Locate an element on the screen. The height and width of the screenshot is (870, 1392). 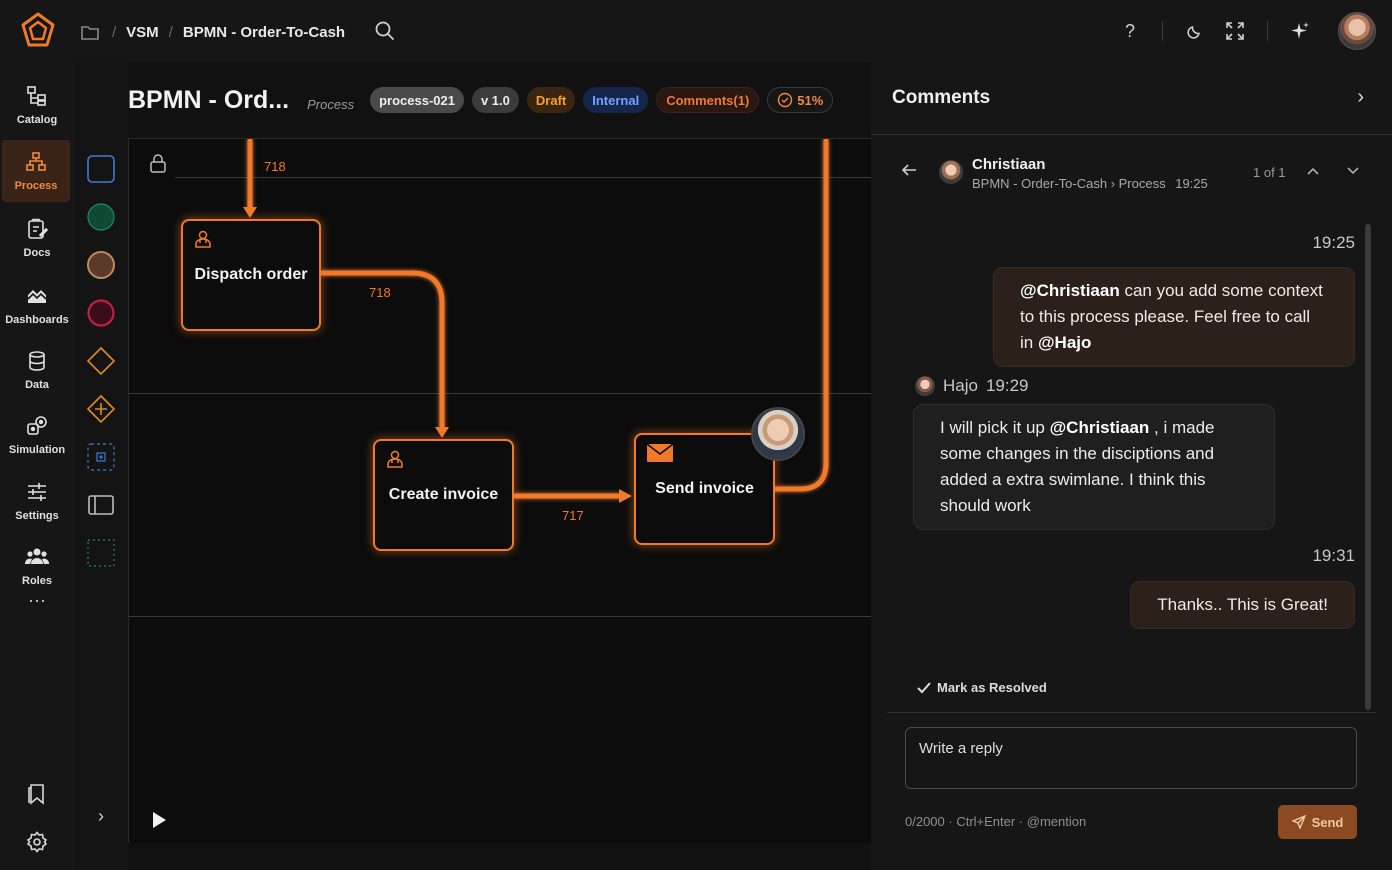
mark-resolved-button: Mark as Resolved is located at coordinates (982, 687).